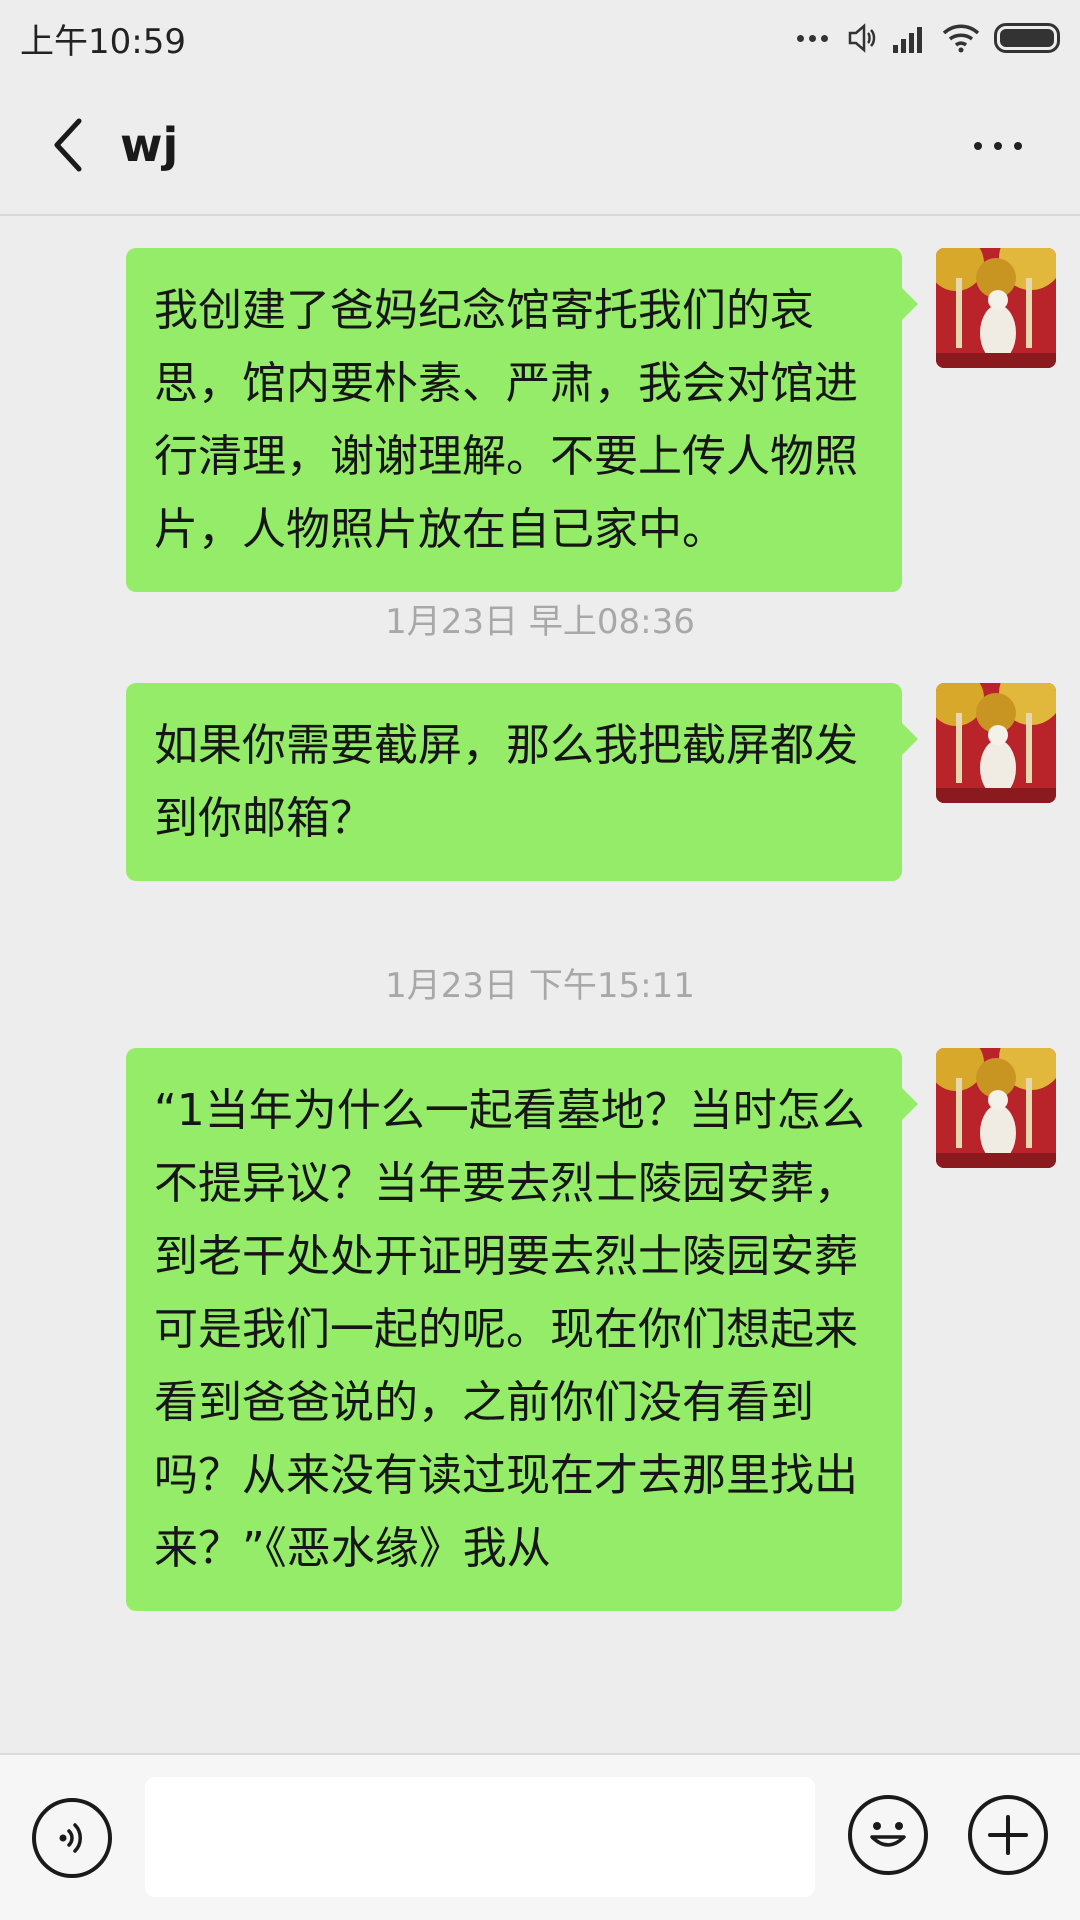 This screenshot has width=1080, height=1920. What do you see at coordinates (998, 146) in the screenshot?
I see `more-button` at bounding box center [998, 146].